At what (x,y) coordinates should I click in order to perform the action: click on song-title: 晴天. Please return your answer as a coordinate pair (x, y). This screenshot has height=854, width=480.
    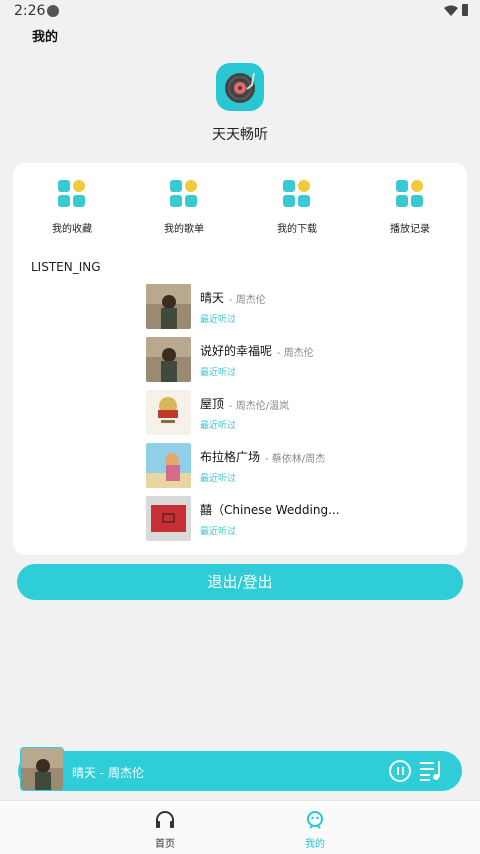
    Looking at the image, I should click on (212, 298).